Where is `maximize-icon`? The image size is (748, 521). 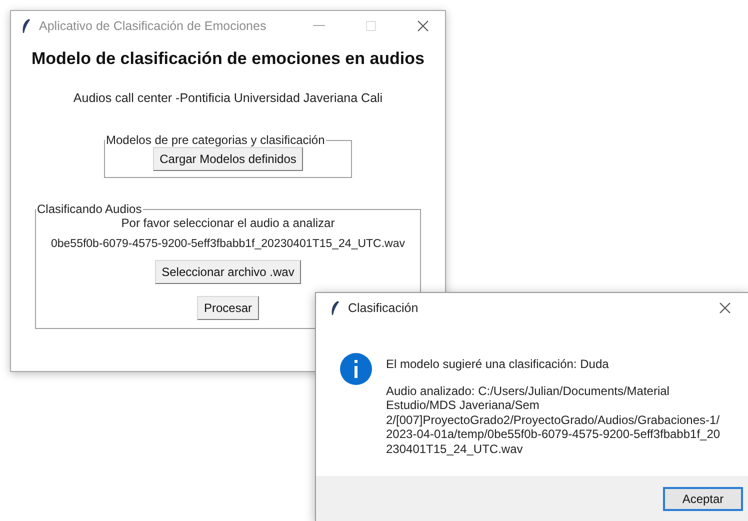 maximize-icon is located at coordinates (371, 26).